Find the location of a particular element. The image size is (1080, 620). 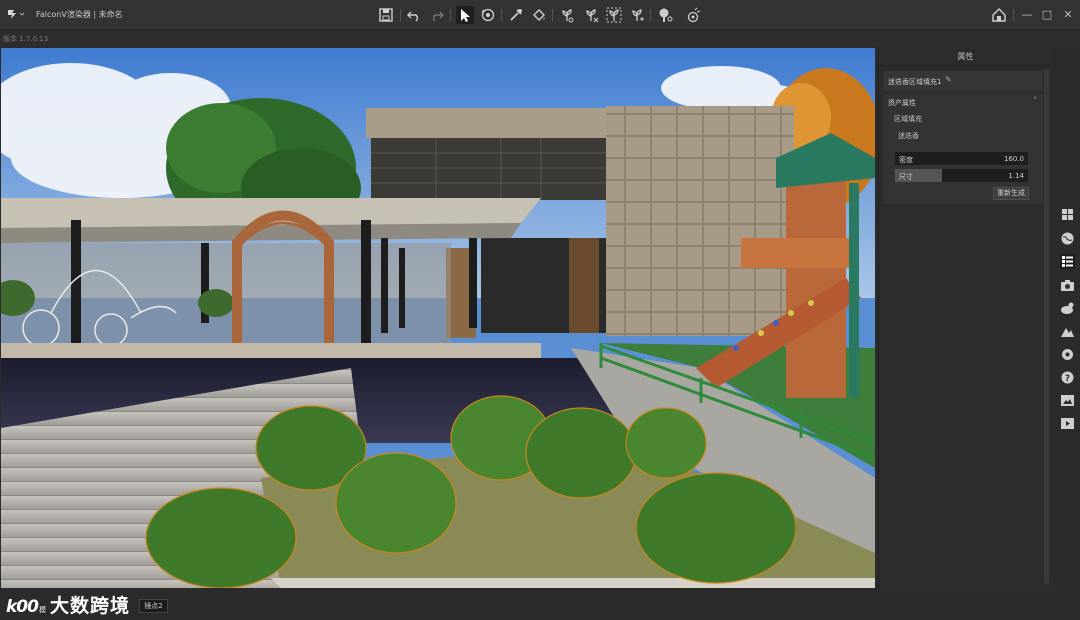

title-bar: FalconV渲染器 | 未命名 — □ ✕ is located at coordinates (540, 15).